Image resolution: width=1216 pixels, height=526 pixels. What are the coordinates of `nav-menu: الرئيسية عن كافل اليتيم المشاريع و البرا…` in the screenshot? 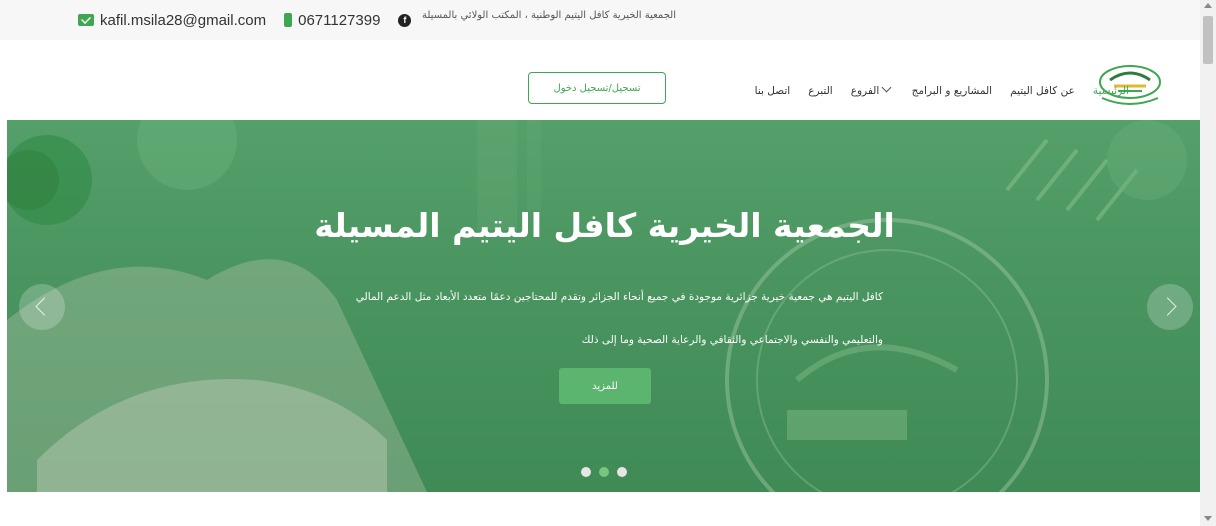 It's located at (942, 89).